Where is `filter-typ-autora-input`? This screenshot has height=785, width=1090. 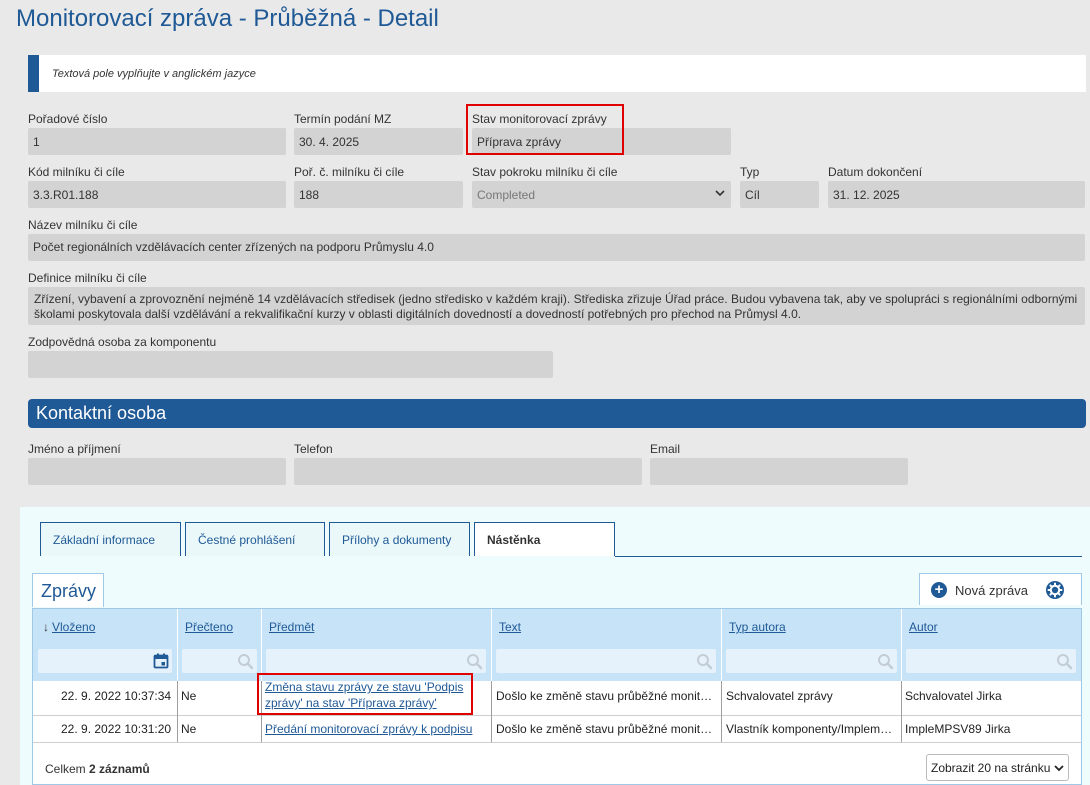
filter-typ-autora-input is located at coordinates (811, 661).